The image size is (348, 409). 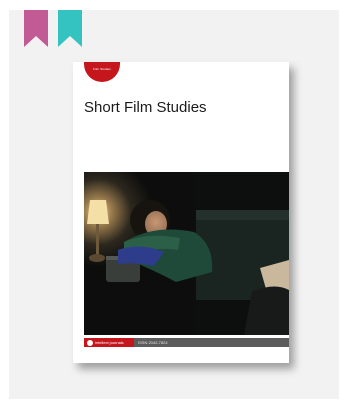 I want to click on cover-footer-bar: intellect journals ISSN 2042-7824, so click(x=186, y=342).